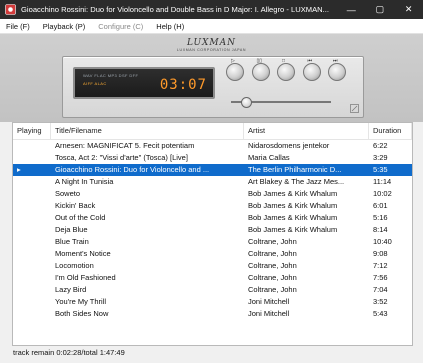  I want to click on menu-help: Help (H), so click(170, 26).